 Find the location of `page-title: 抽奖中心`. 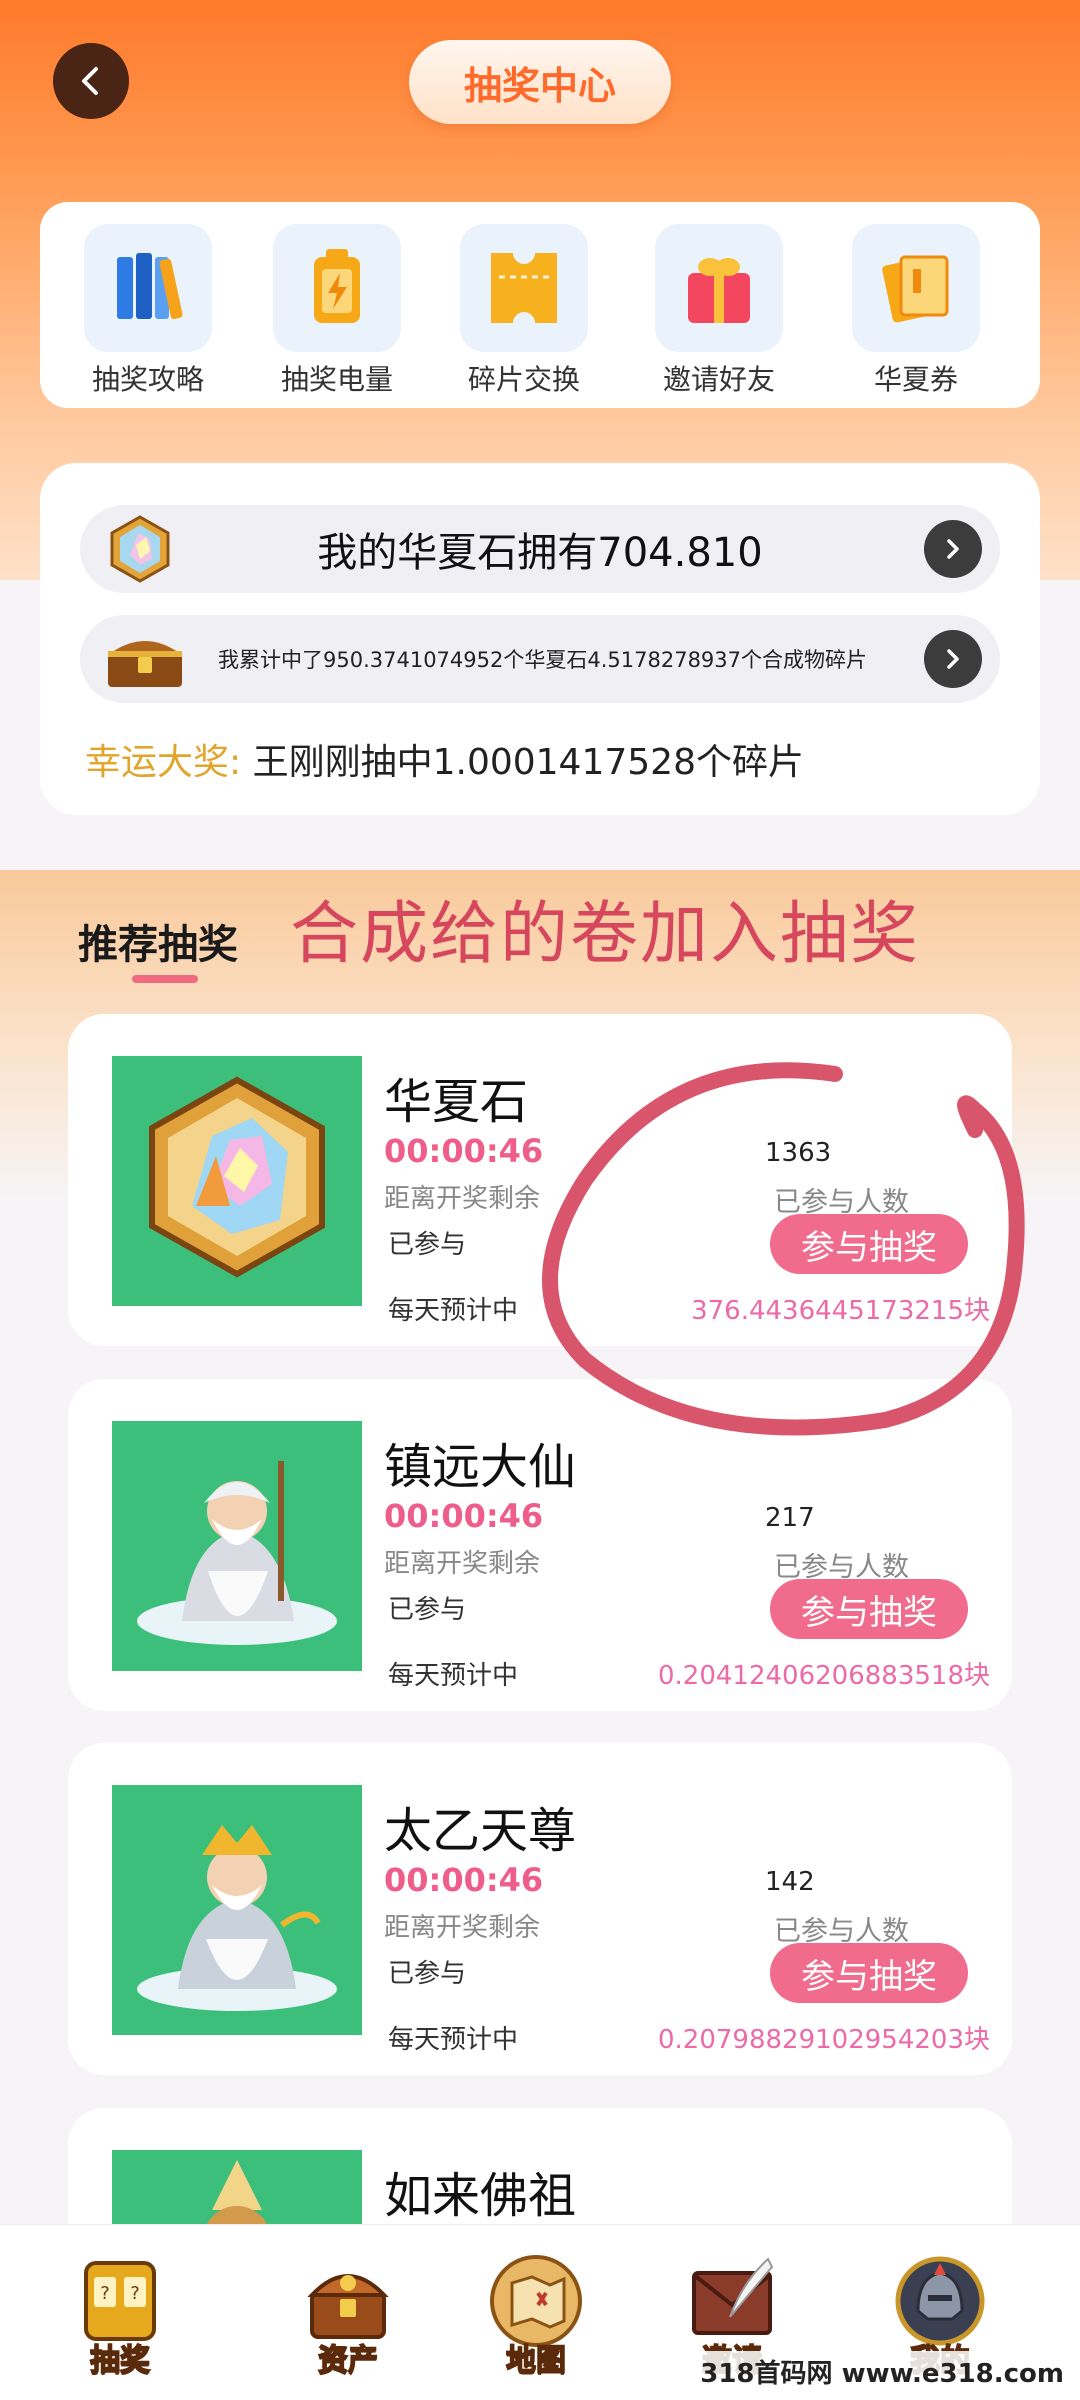

page-title: 抽奖中心 is located at coordinates (540, 82).